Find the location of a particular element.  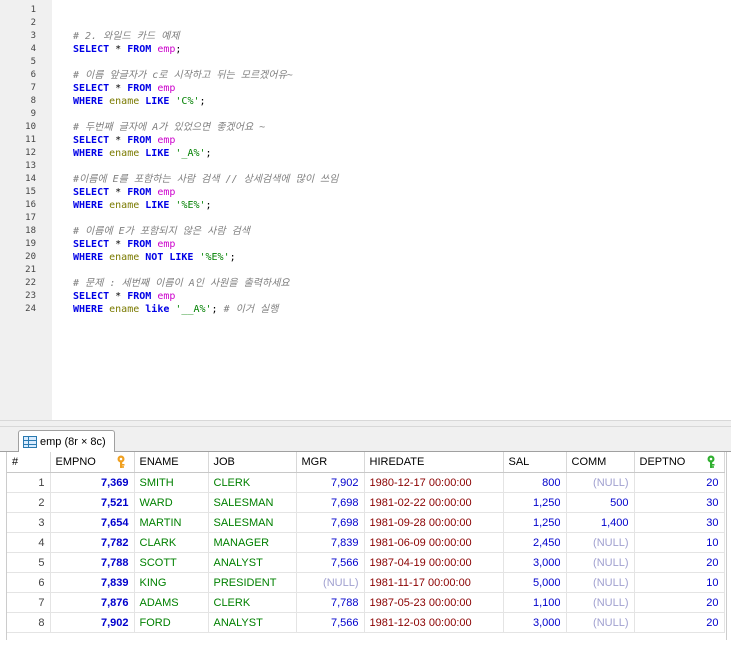

cell-empno: 7,902 is located at coordinates (92, 622).